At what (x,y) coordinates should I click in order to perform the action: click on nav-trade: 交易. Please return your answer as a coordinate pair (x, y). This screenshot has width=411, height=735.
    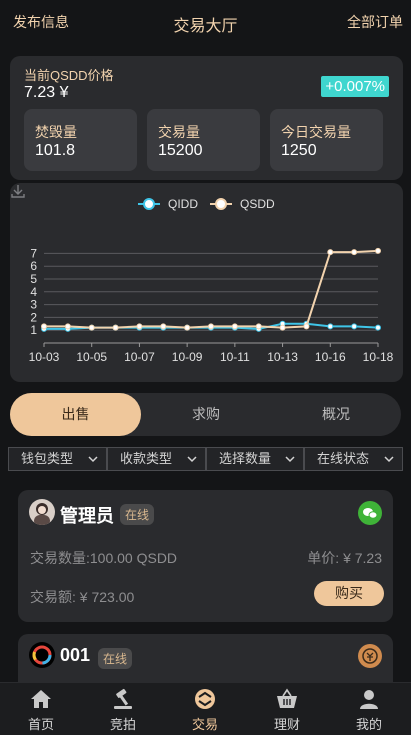
    Looking at the image, I should click on (205, 709).